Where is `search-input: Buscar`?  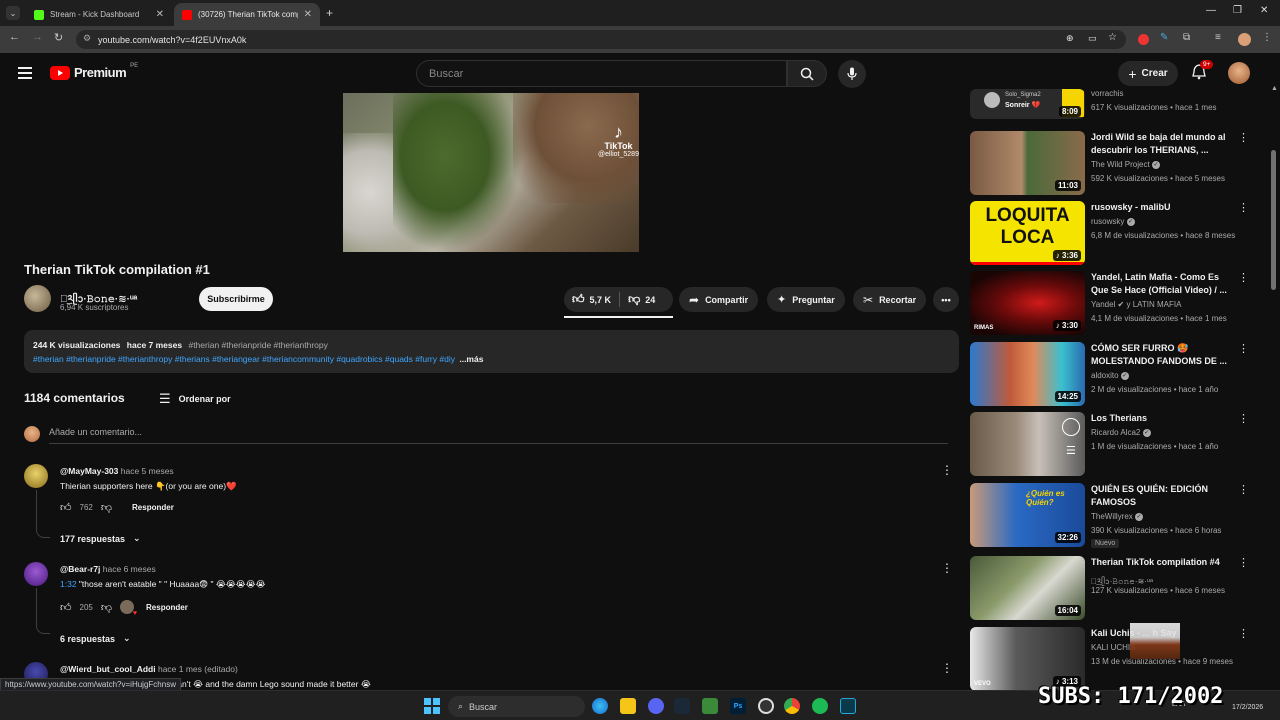 search-input: Buscar is located at coordinates (601, 73).